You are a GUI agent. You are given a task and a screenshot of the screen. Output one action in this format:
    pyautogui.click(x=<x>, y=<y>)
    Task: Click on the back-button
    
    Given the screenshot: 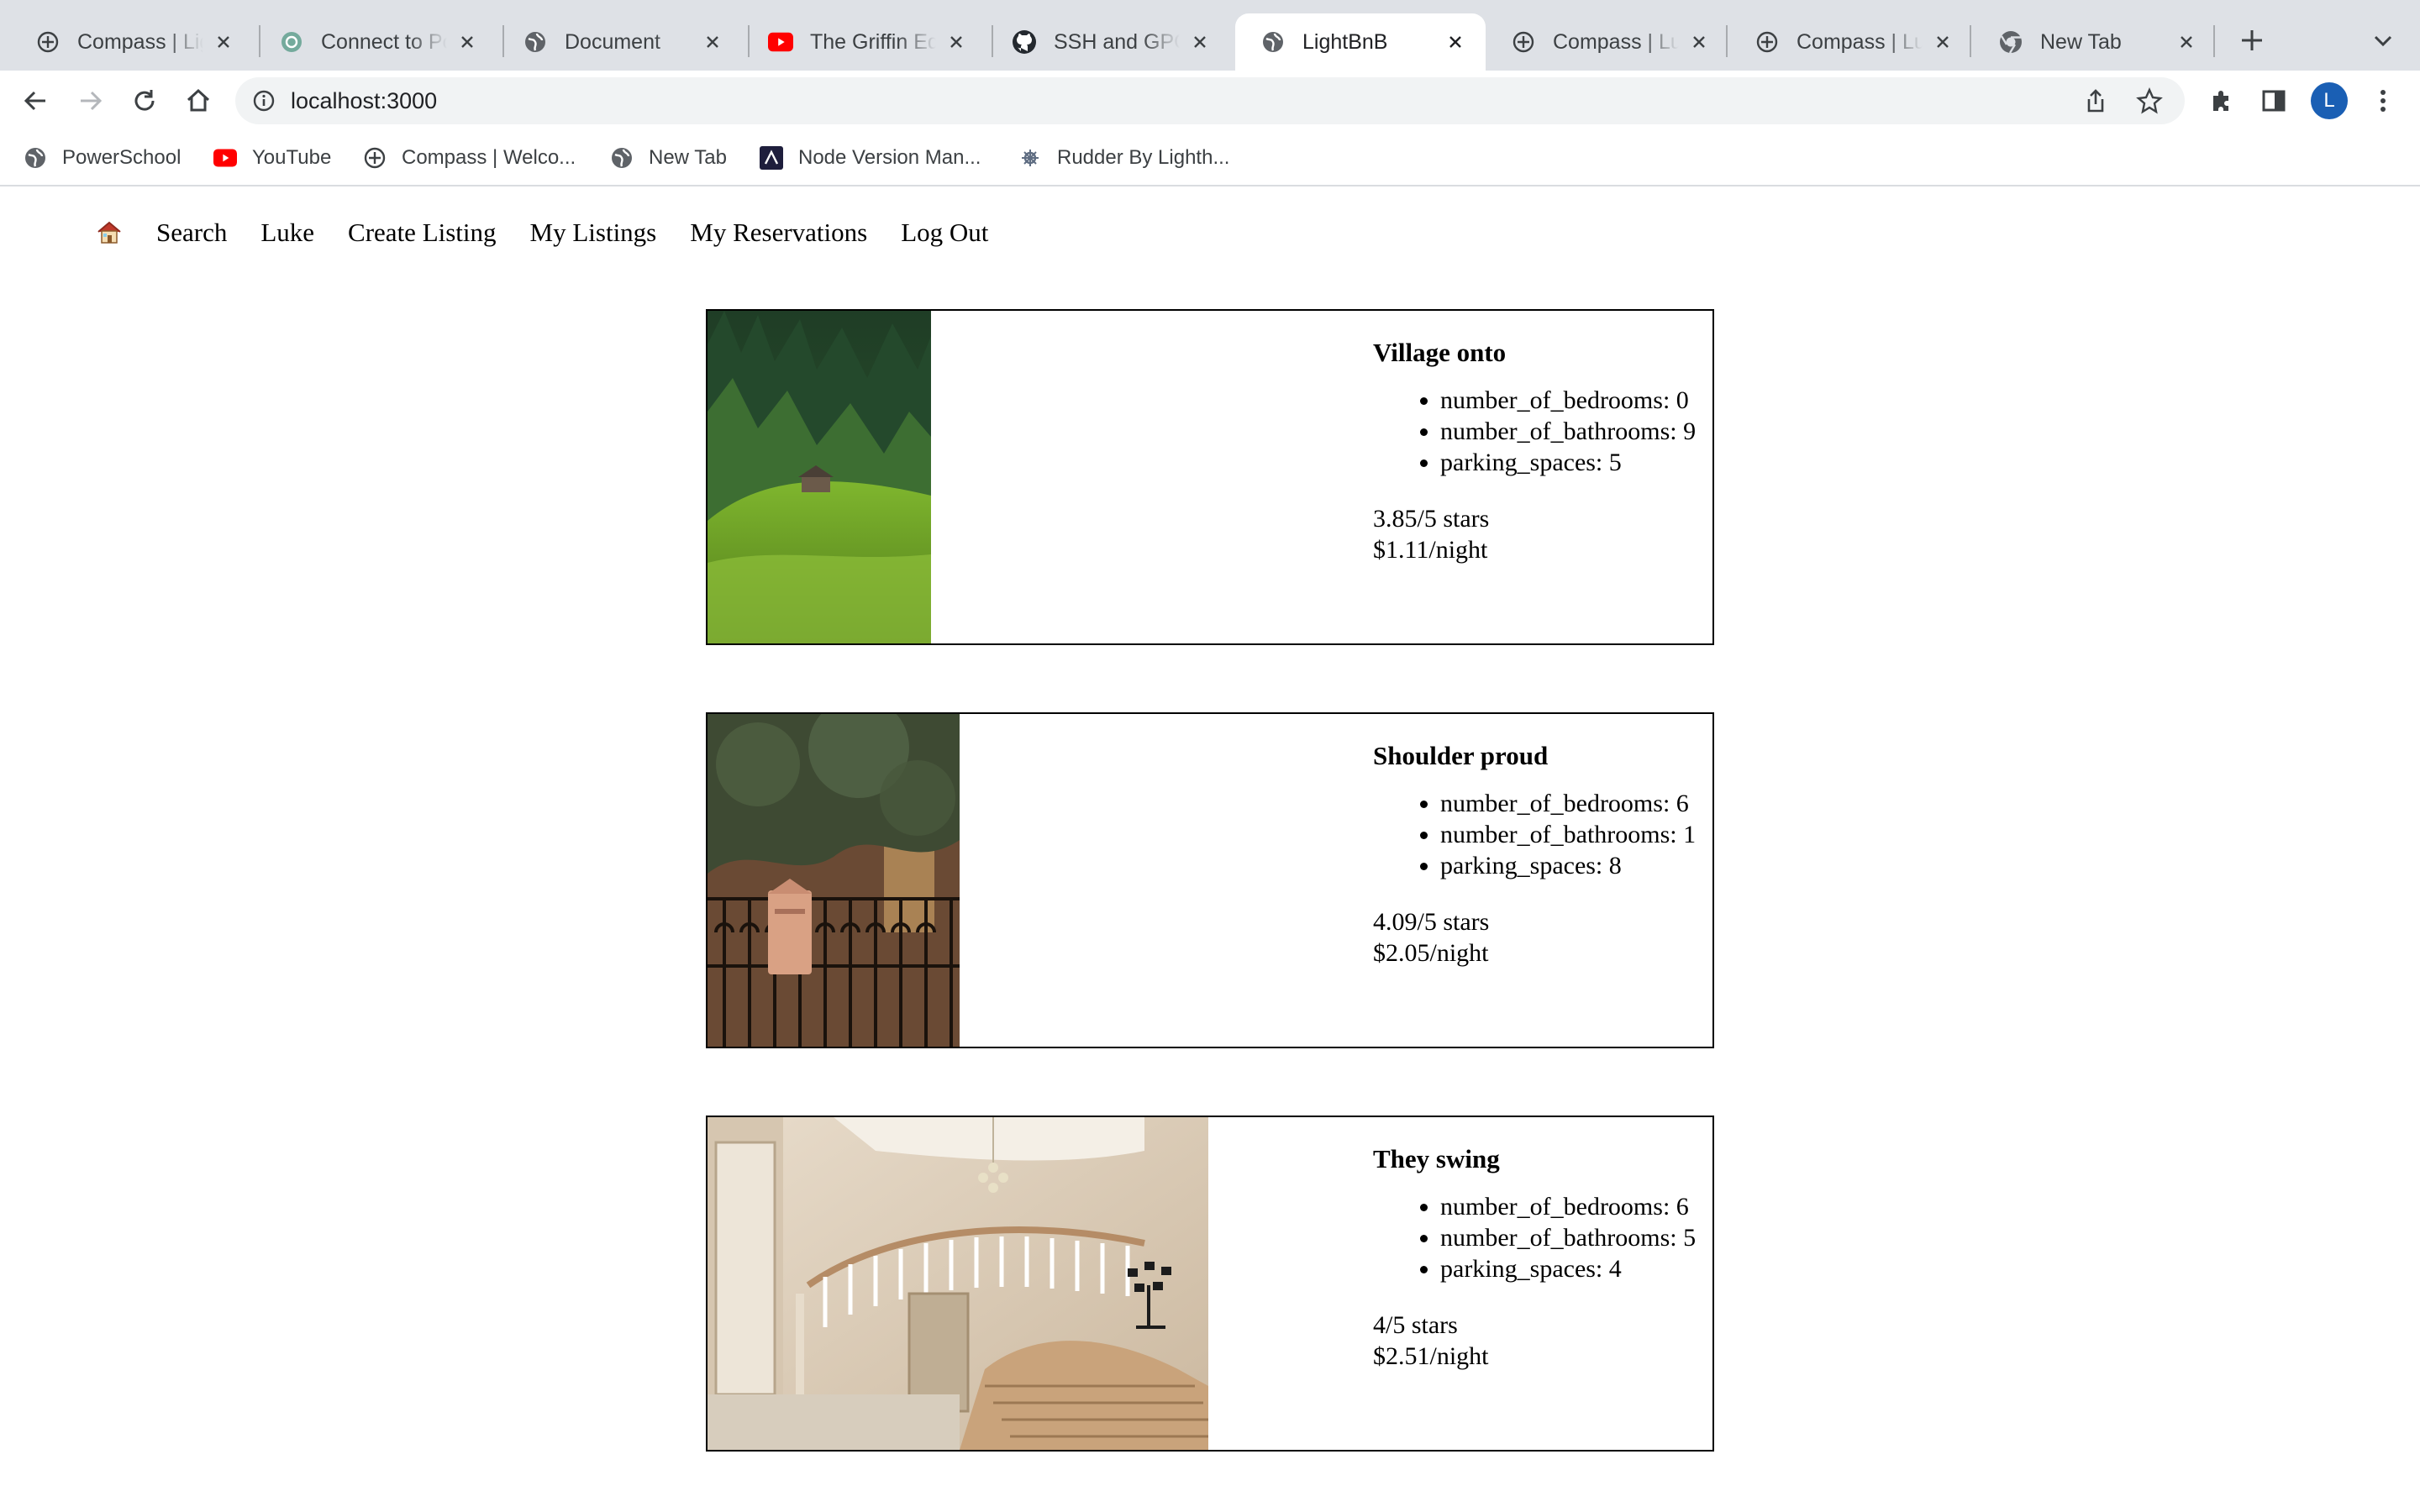 What is the action you would take?
    pyautogui.click(x=35, y=100)
    